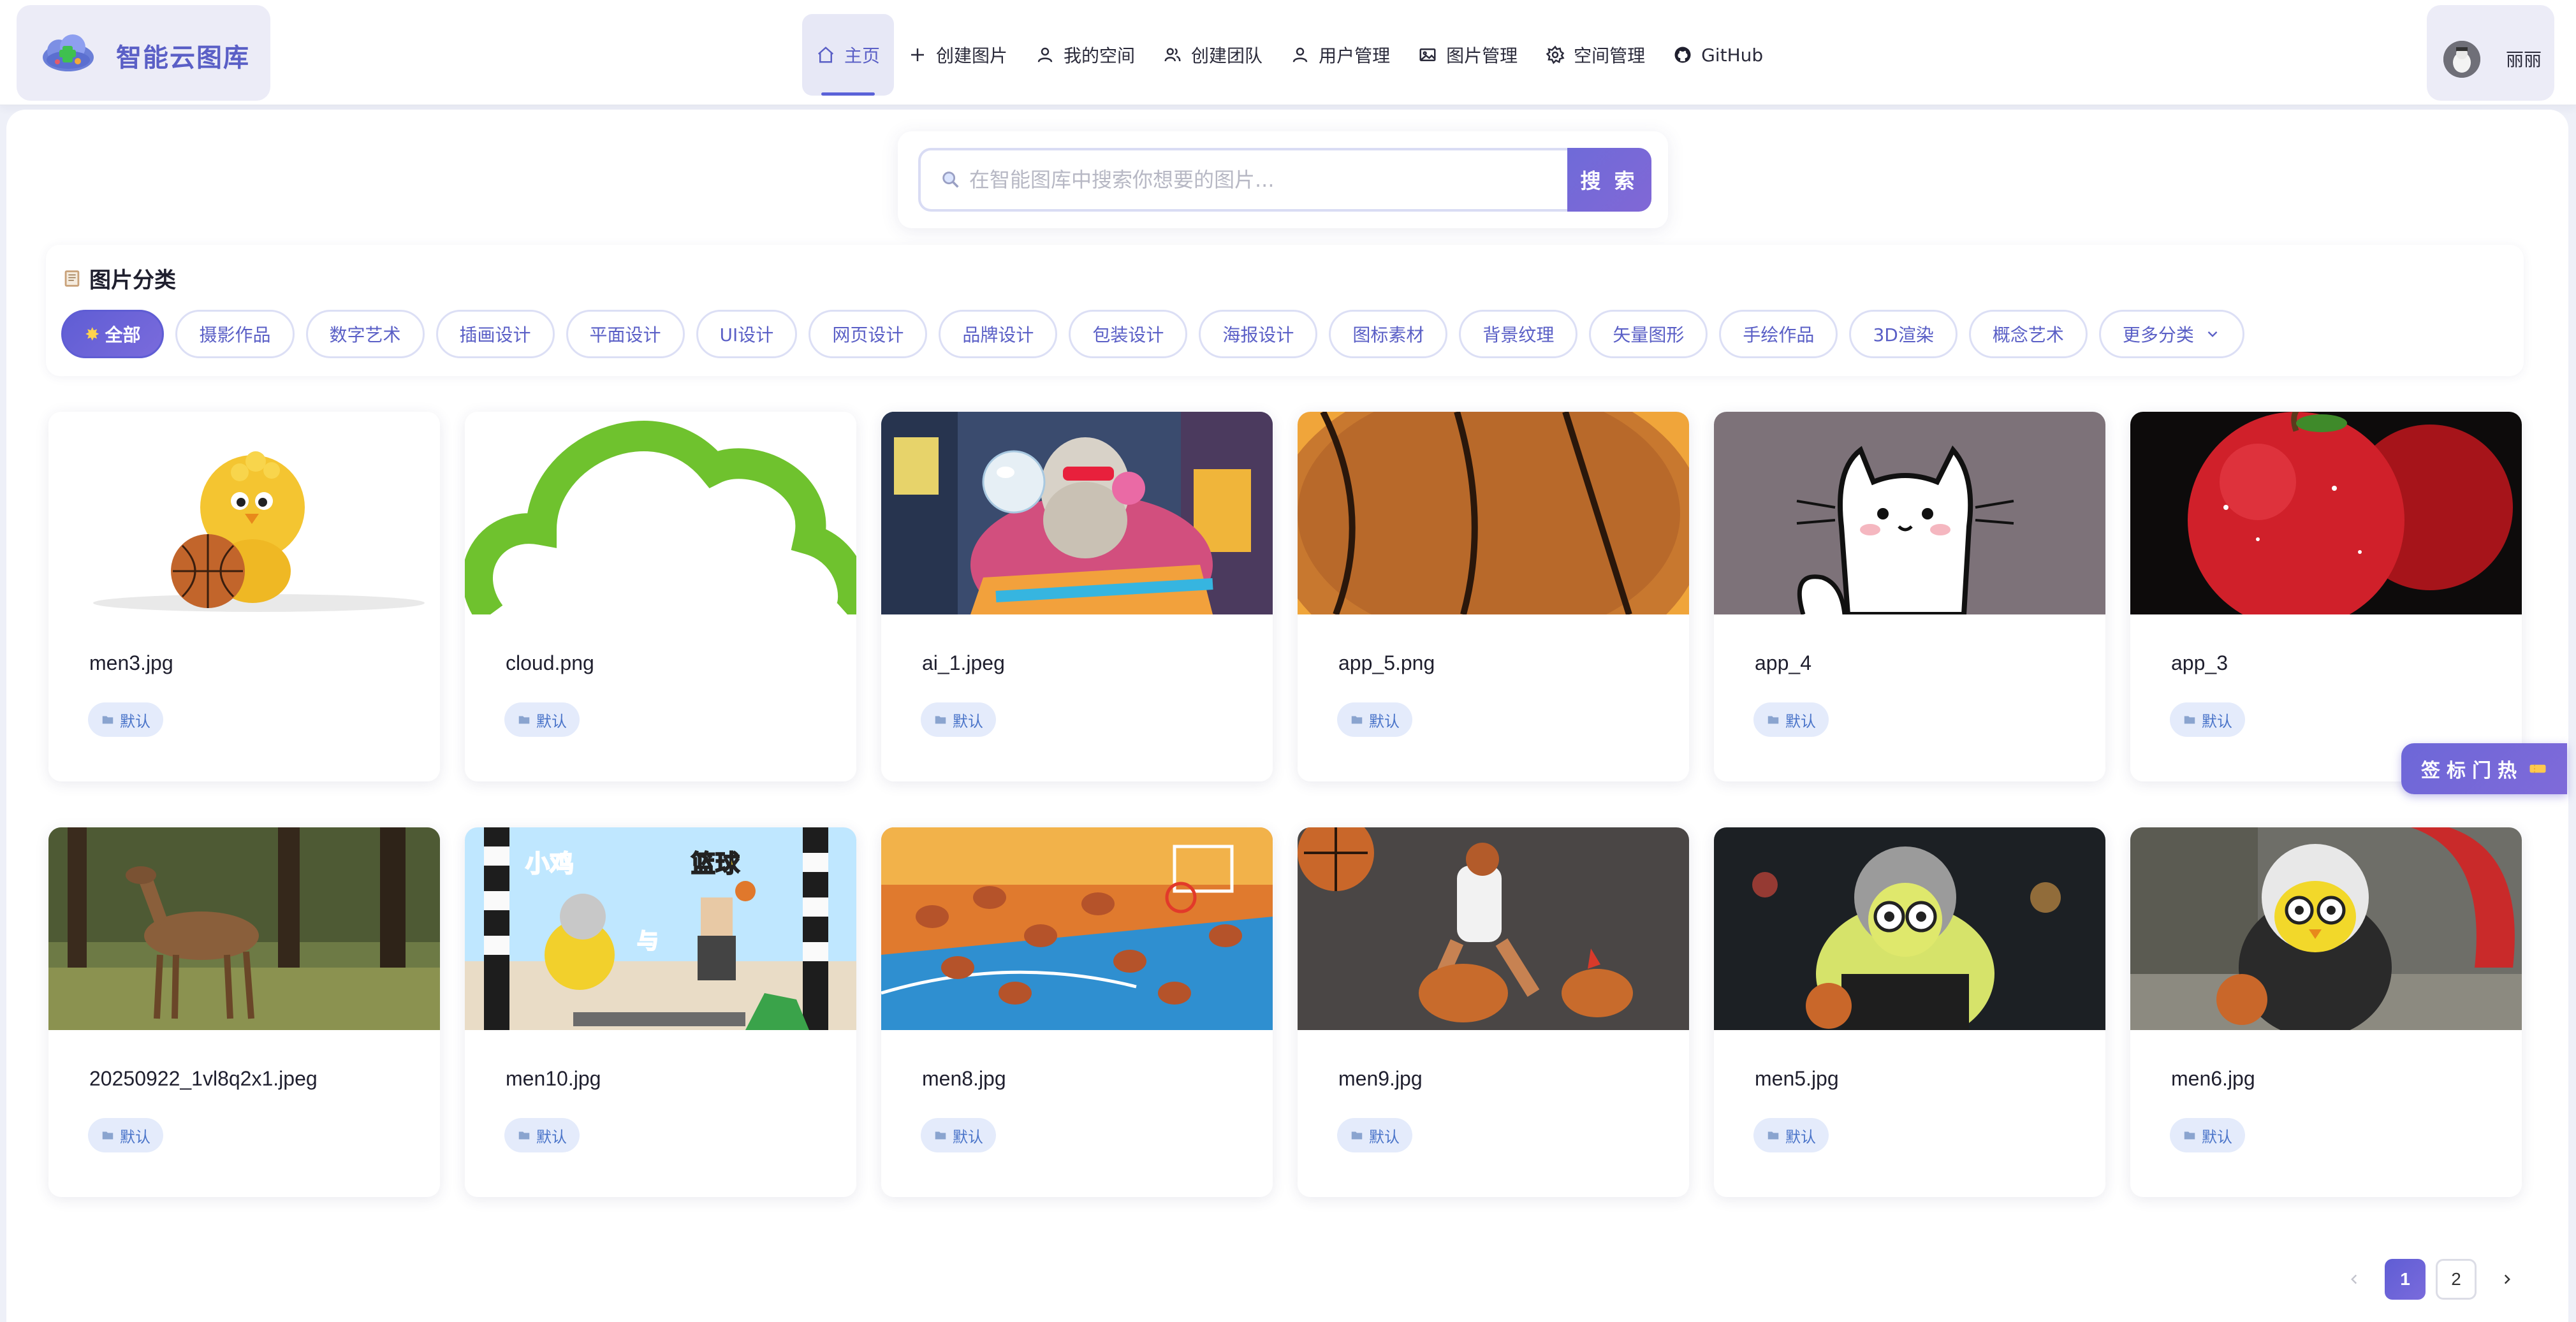 This screenshot has width=2576, height=1322. I want to click on category-chip: 品牌设计, so click(998, 334).